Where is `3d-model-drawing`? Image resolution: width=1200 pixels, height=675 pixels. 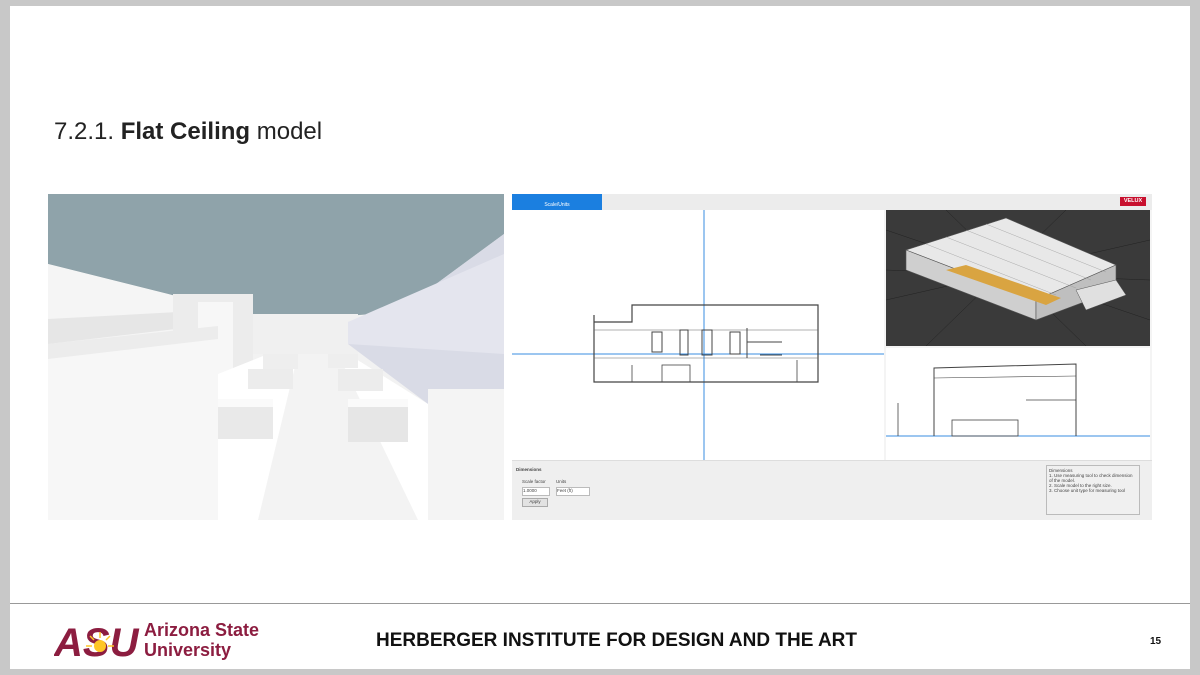 3d-model-drawing is located at coordinates (1018, 278).